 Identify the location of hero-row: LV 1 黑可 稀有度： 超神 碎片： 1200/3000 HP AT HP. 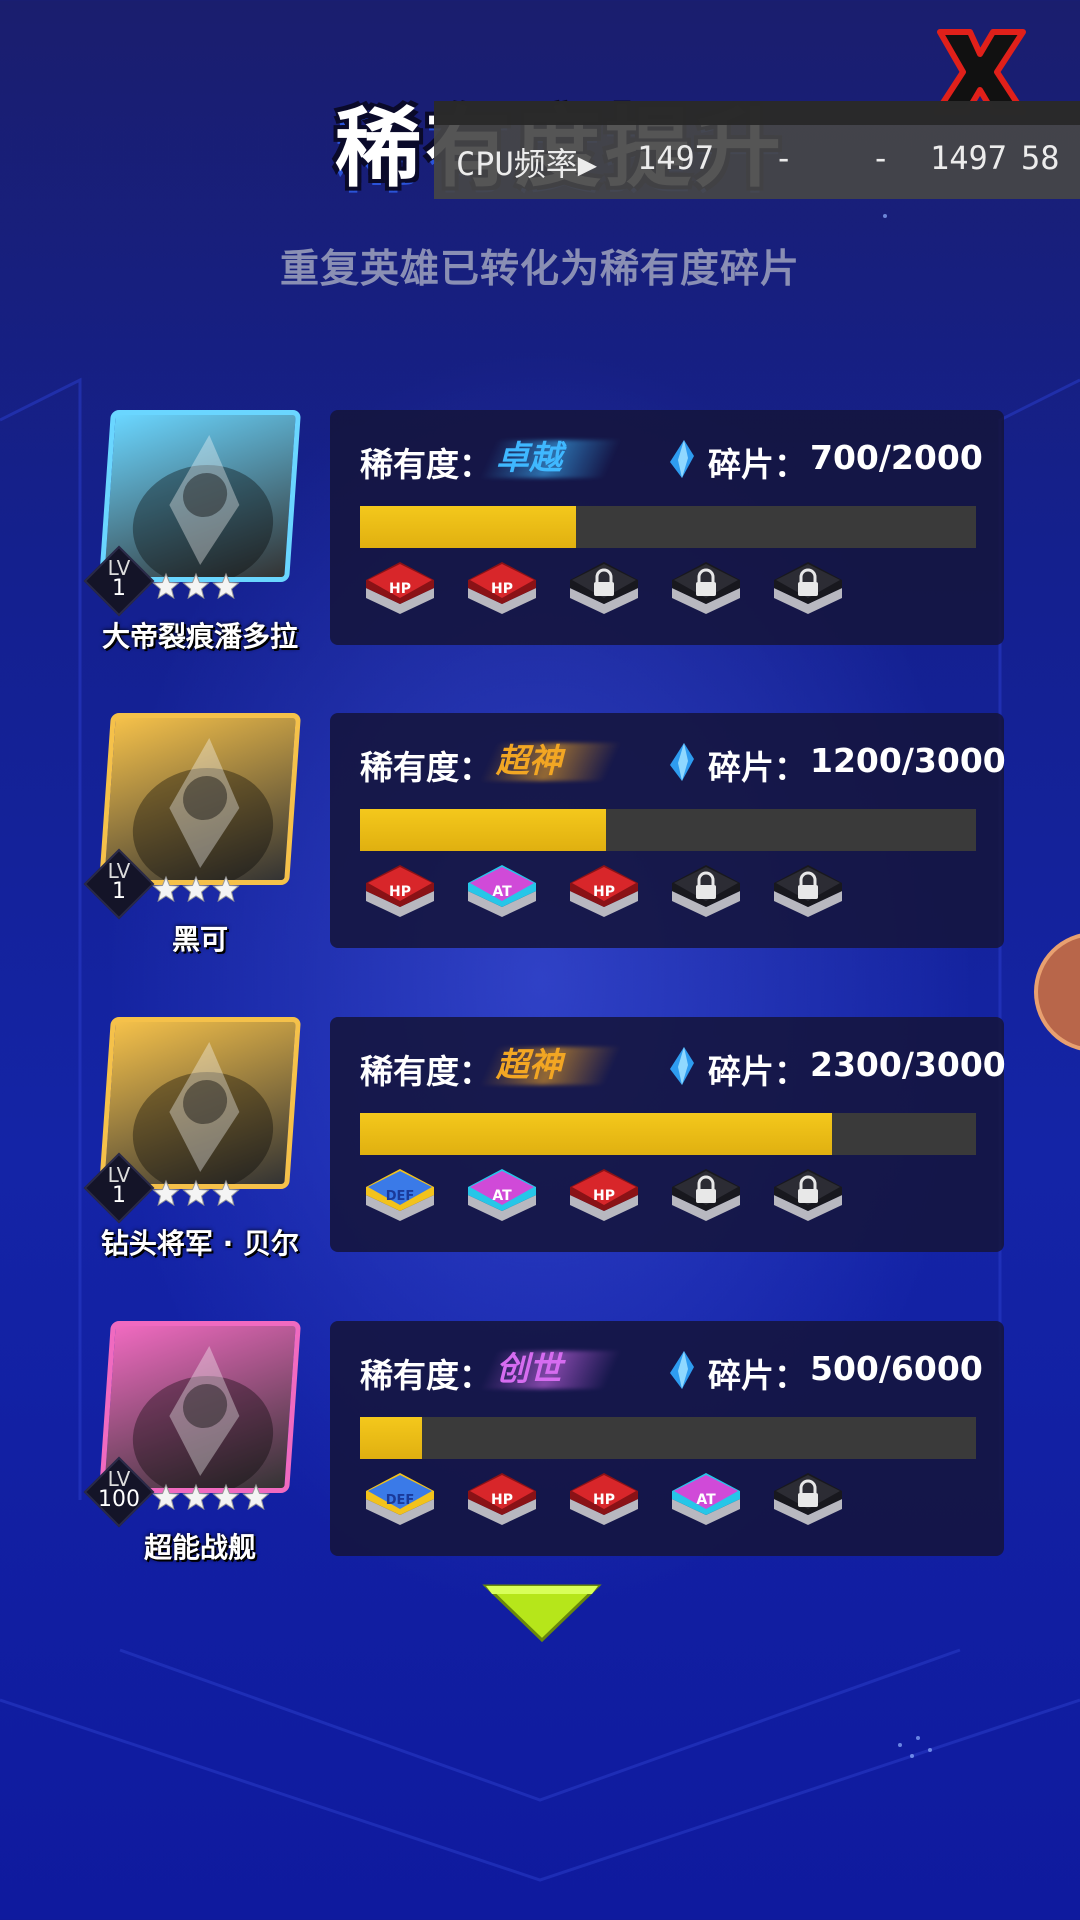
(540, 834).